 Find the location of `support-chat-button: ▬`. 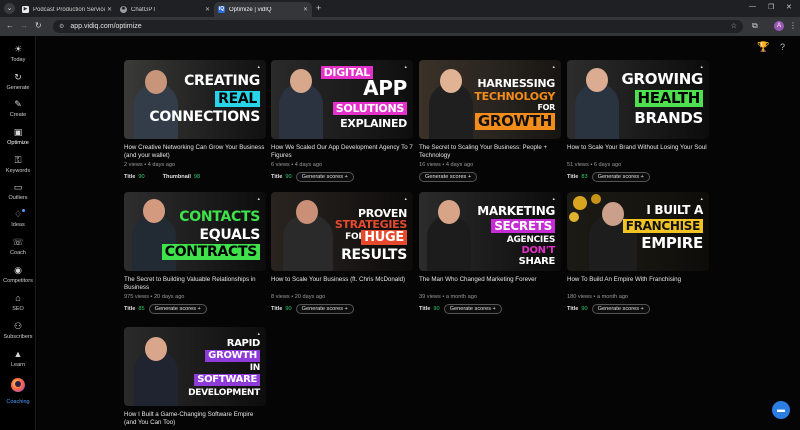

support-chat-button: ▬ is located at coordinates (781, 410).